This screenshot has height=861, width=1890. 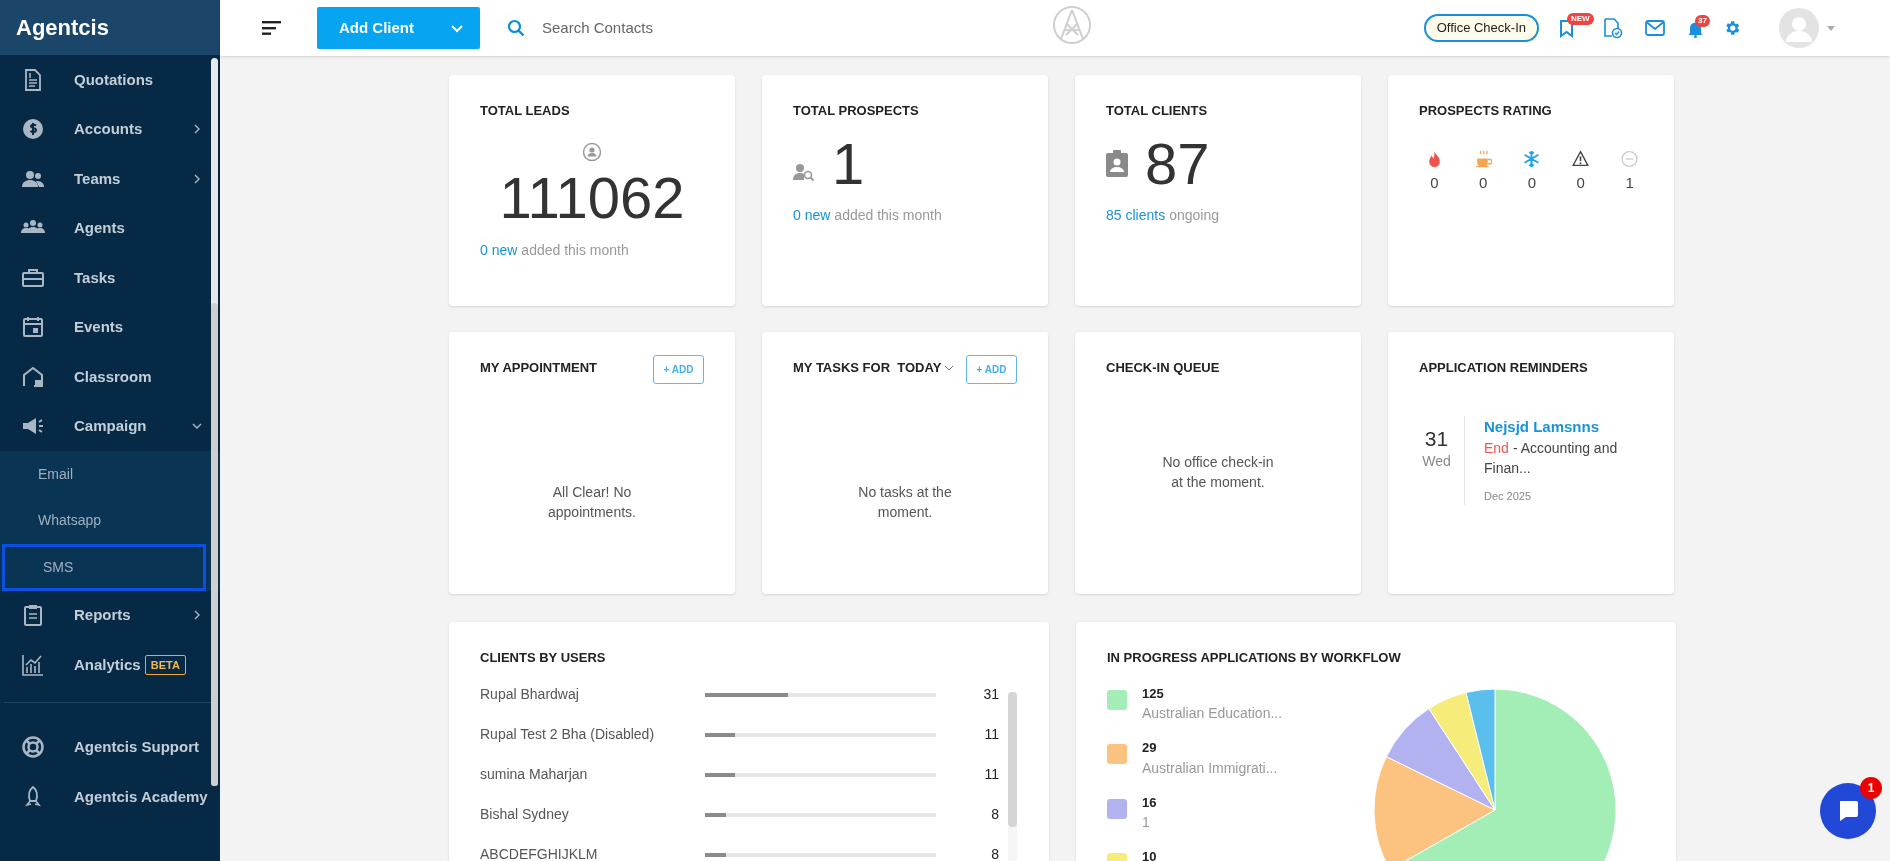 I want to click on new-badge: NEW, so click(x=1580, y=19).